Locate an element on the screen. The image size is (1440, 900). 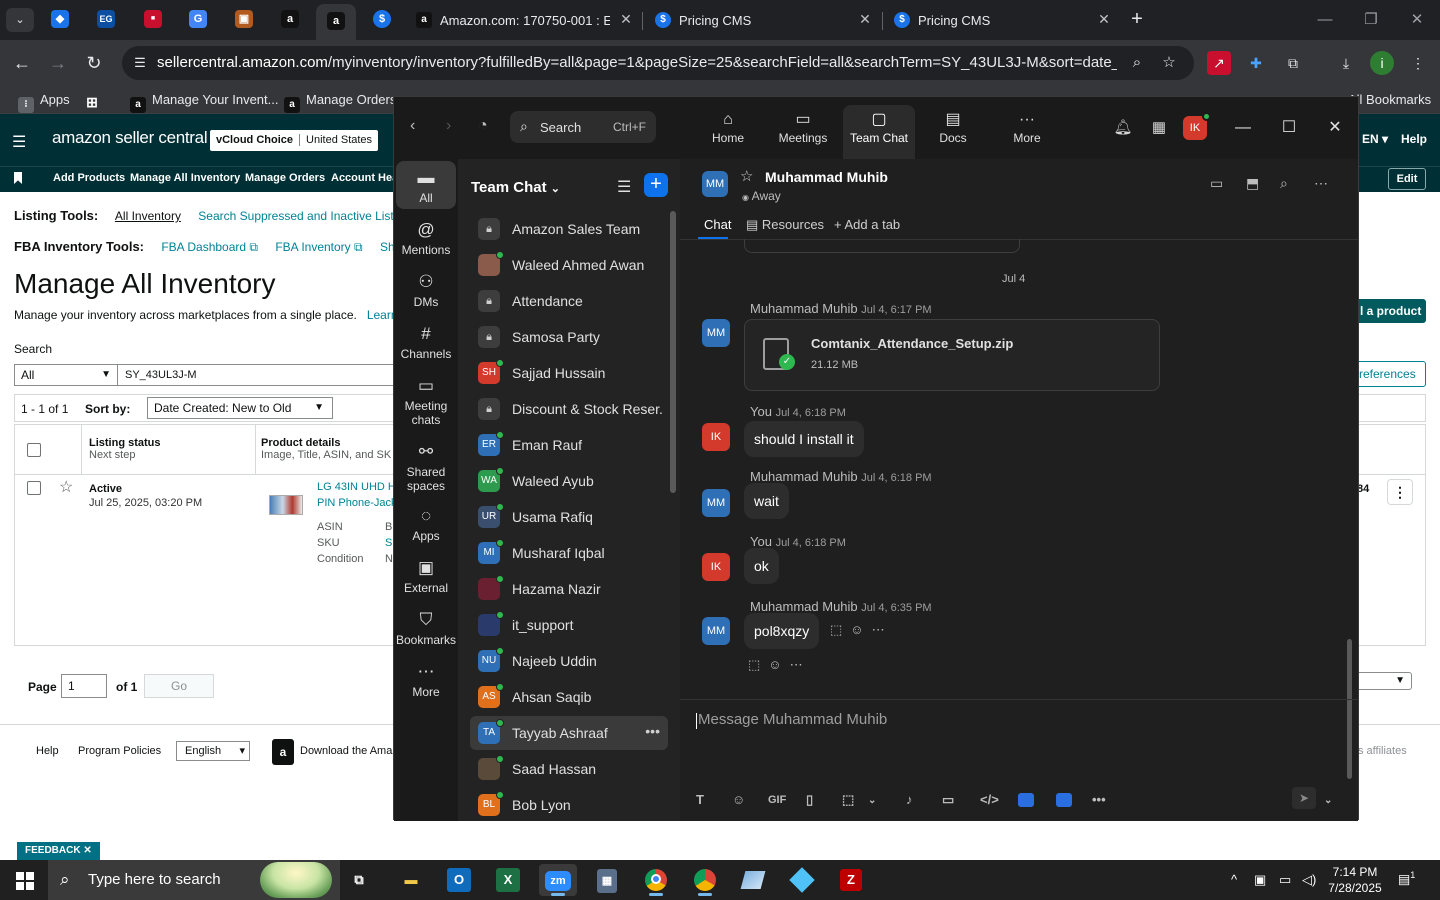
contact-list-item: 🔒︎ Amazon Sales Team is located at coordinates (569, 229).